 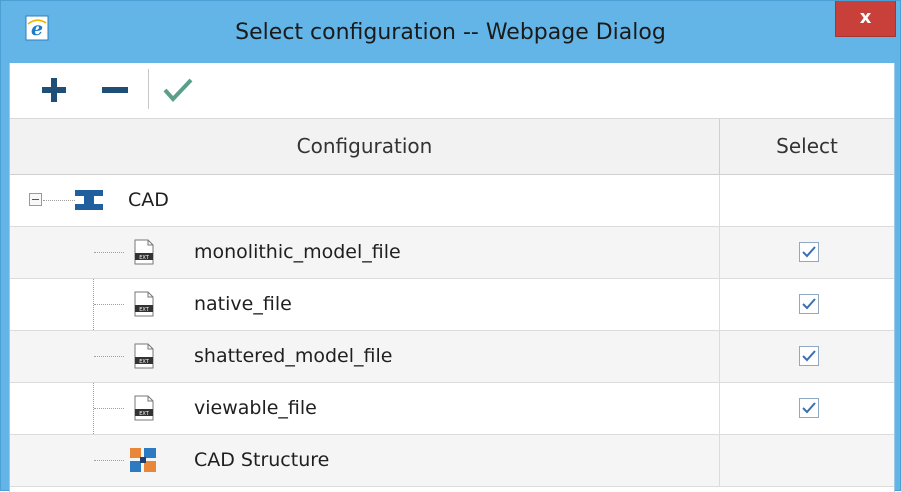 What do you see at coordinates (35, 199) in the screenshot?
I see `collapse-toggle-icon` at bounding box center [35, 199].